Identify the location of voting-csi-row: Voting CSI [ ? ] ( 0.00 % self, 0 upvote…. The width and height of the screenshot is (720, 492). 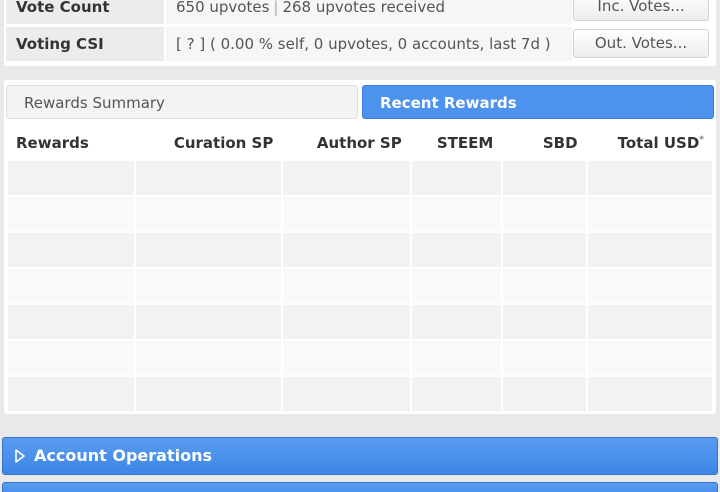
(360, 44).